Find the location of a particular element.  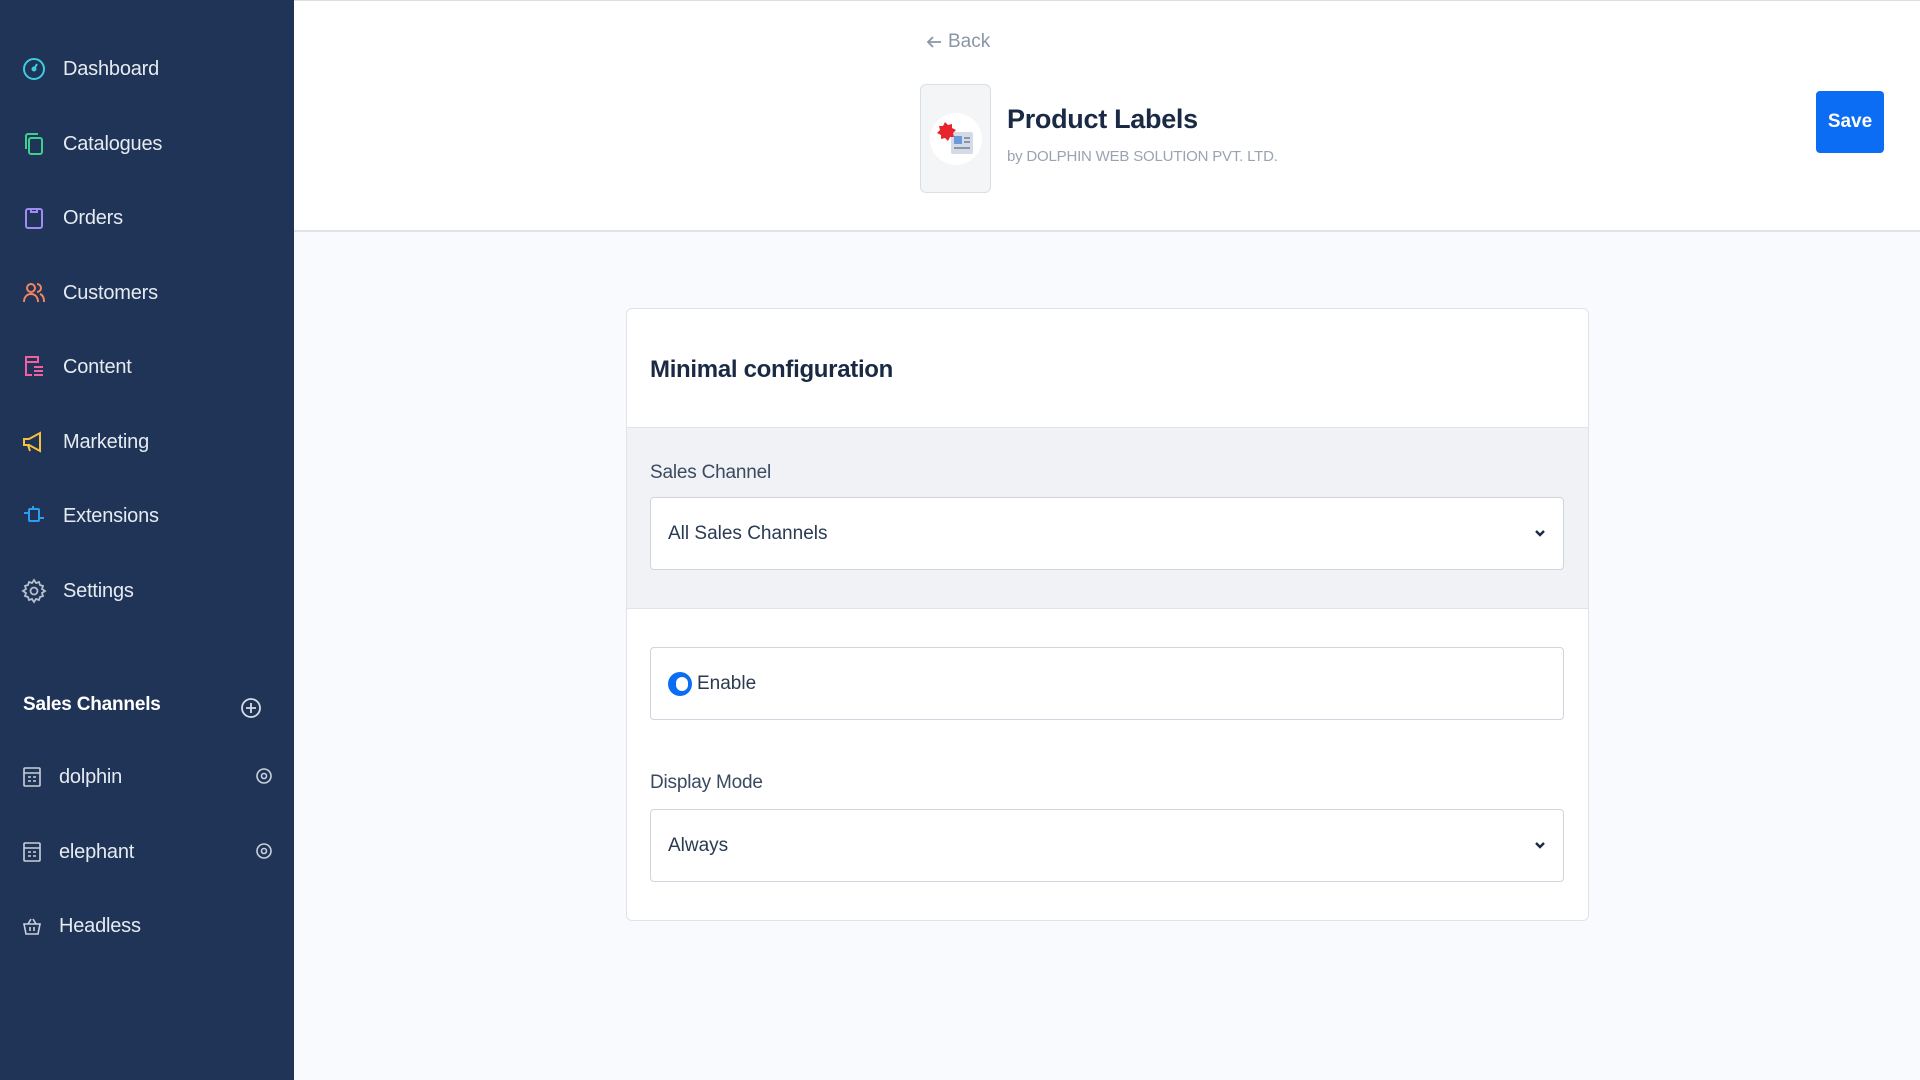

sidebar-item-customers: Customers is located at coordinates (89, 293).